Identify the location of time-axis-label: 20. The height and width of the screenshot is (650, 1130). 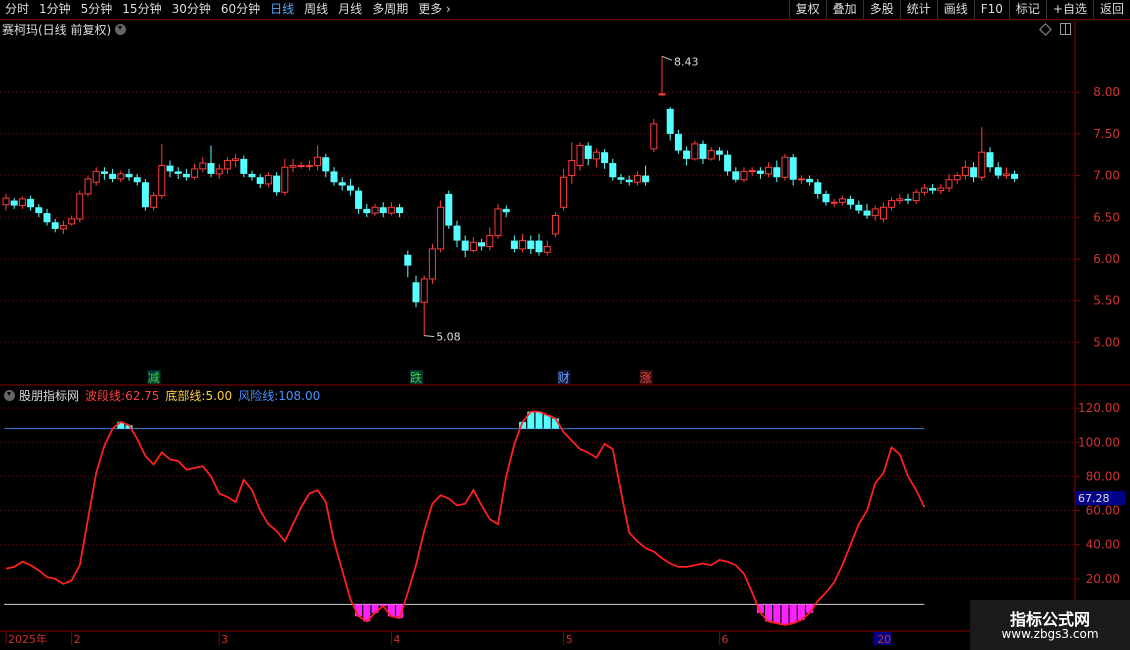
(884, 639).